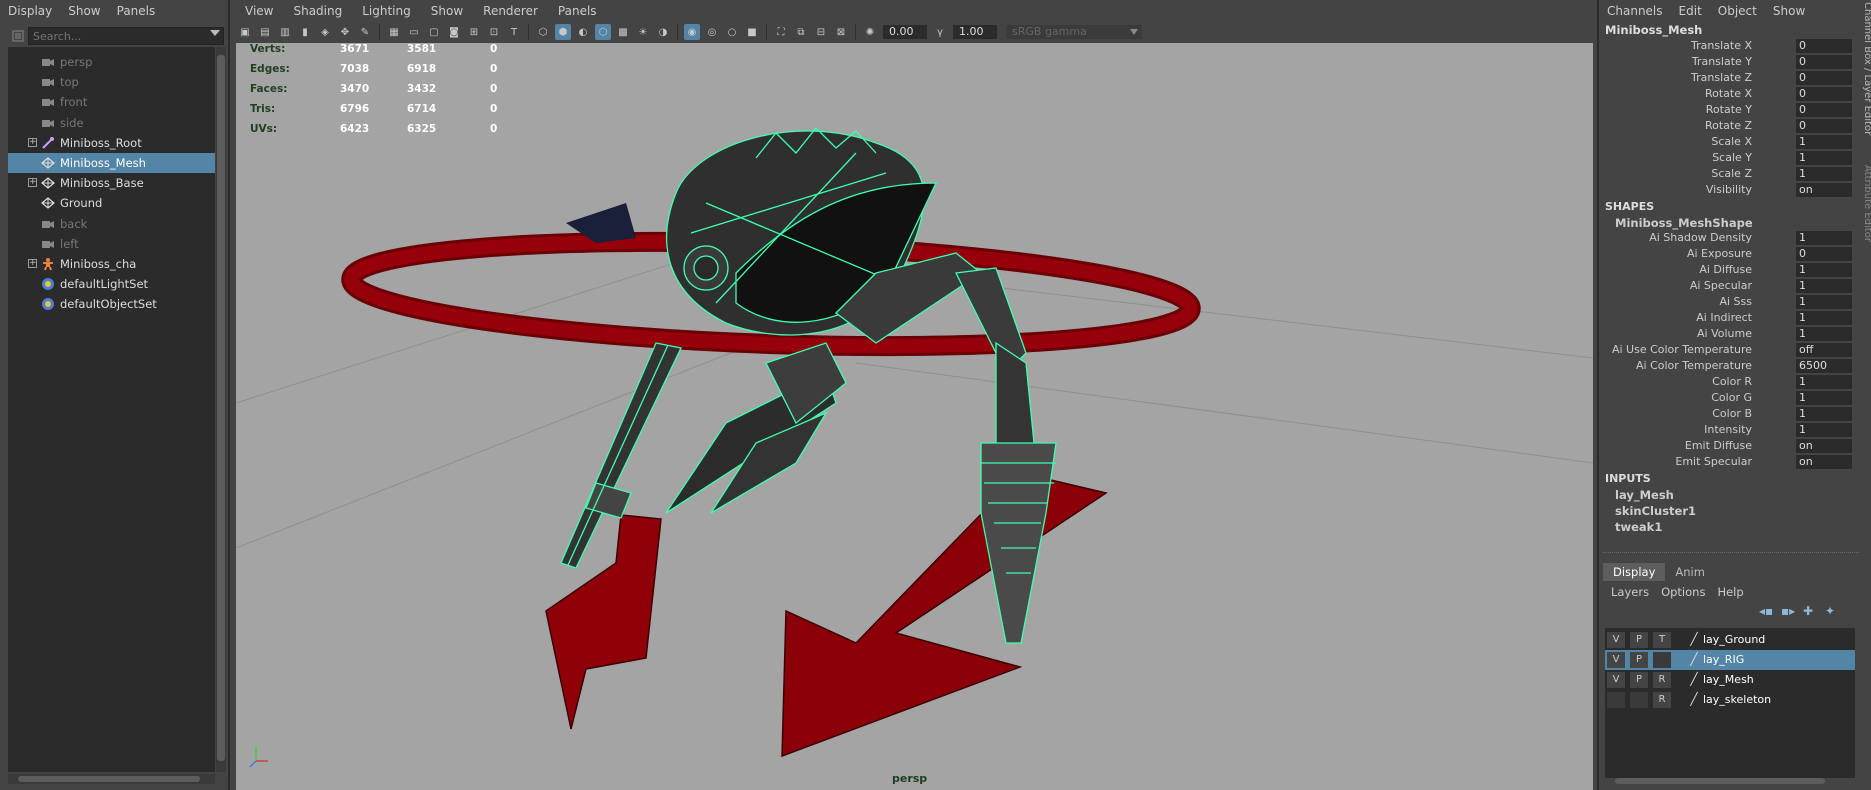  I want to click on layer-row: R ╱ lay_skeleton, so click(1730, 700).